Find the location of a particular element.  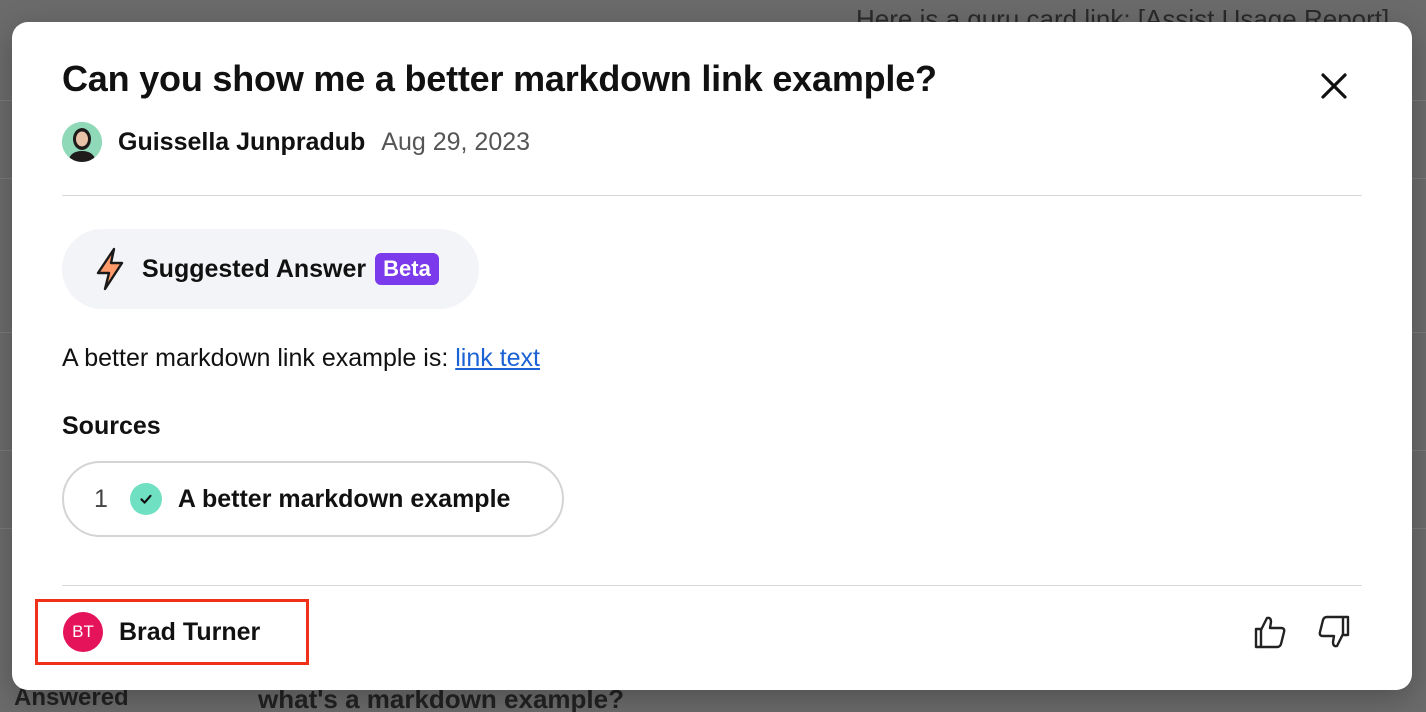

user-photo-icon is located at coordinates (82, 142).